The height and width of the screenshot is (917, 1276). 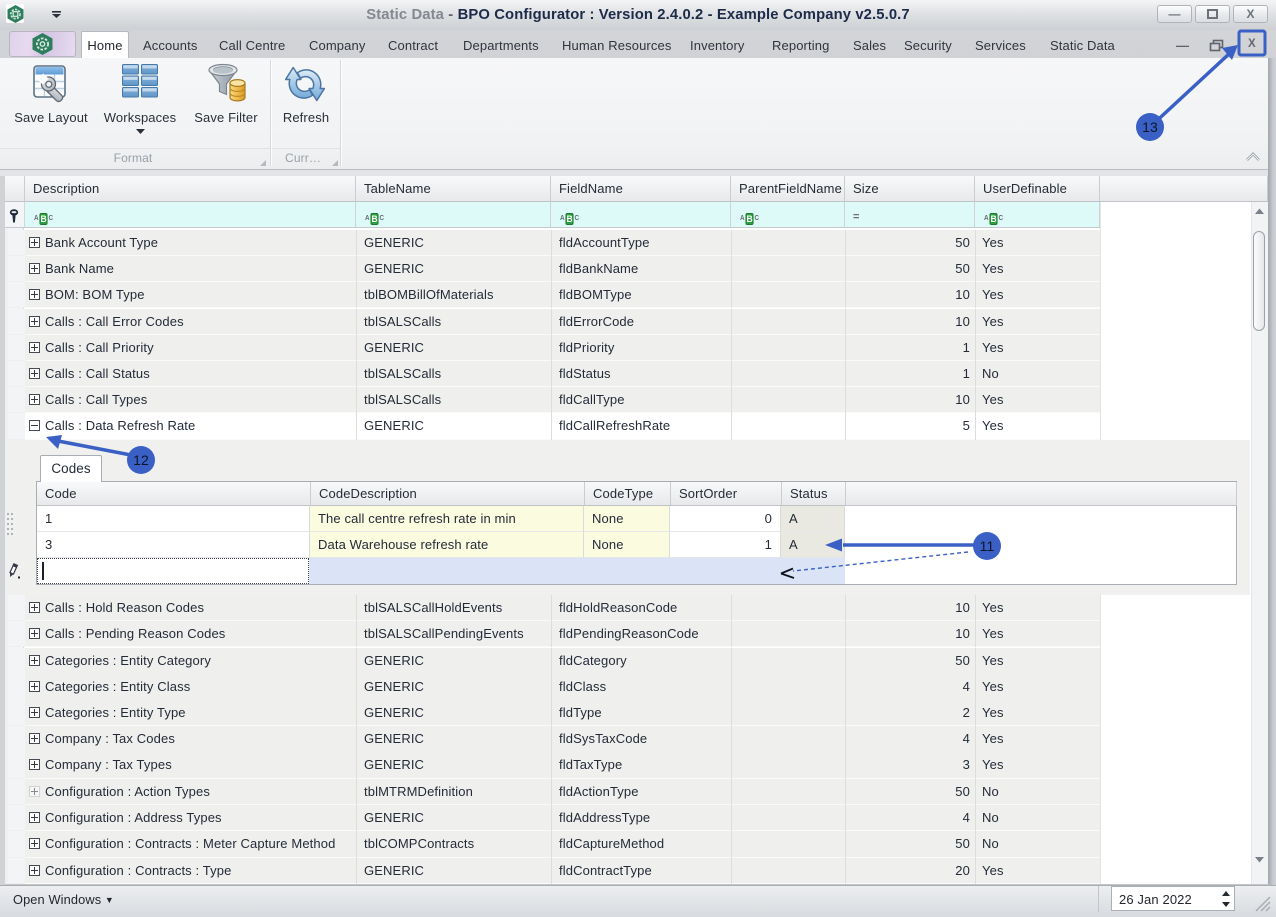 I want to click on svg-text: 12, so click(x=141, y=460).